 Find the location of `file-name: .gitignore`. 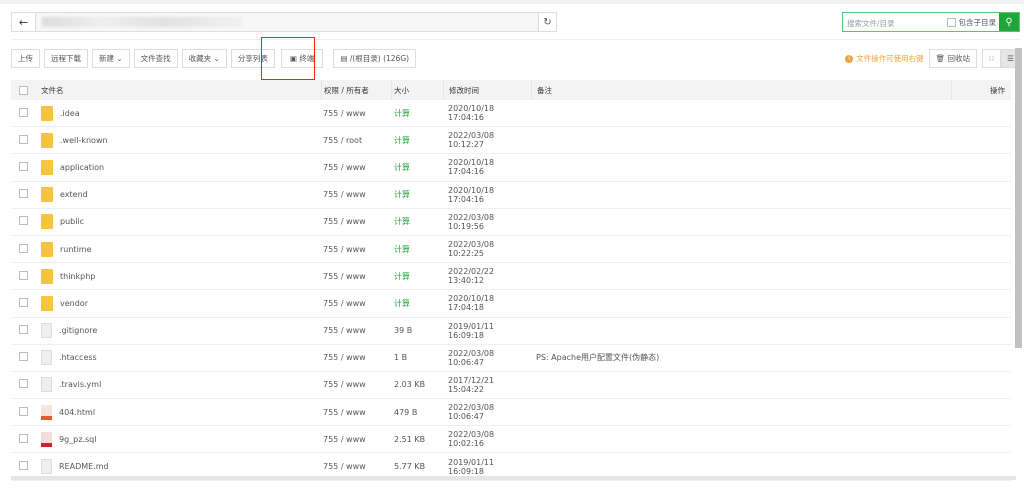

file-name: .gitignore is located at coordinates (78, 330).